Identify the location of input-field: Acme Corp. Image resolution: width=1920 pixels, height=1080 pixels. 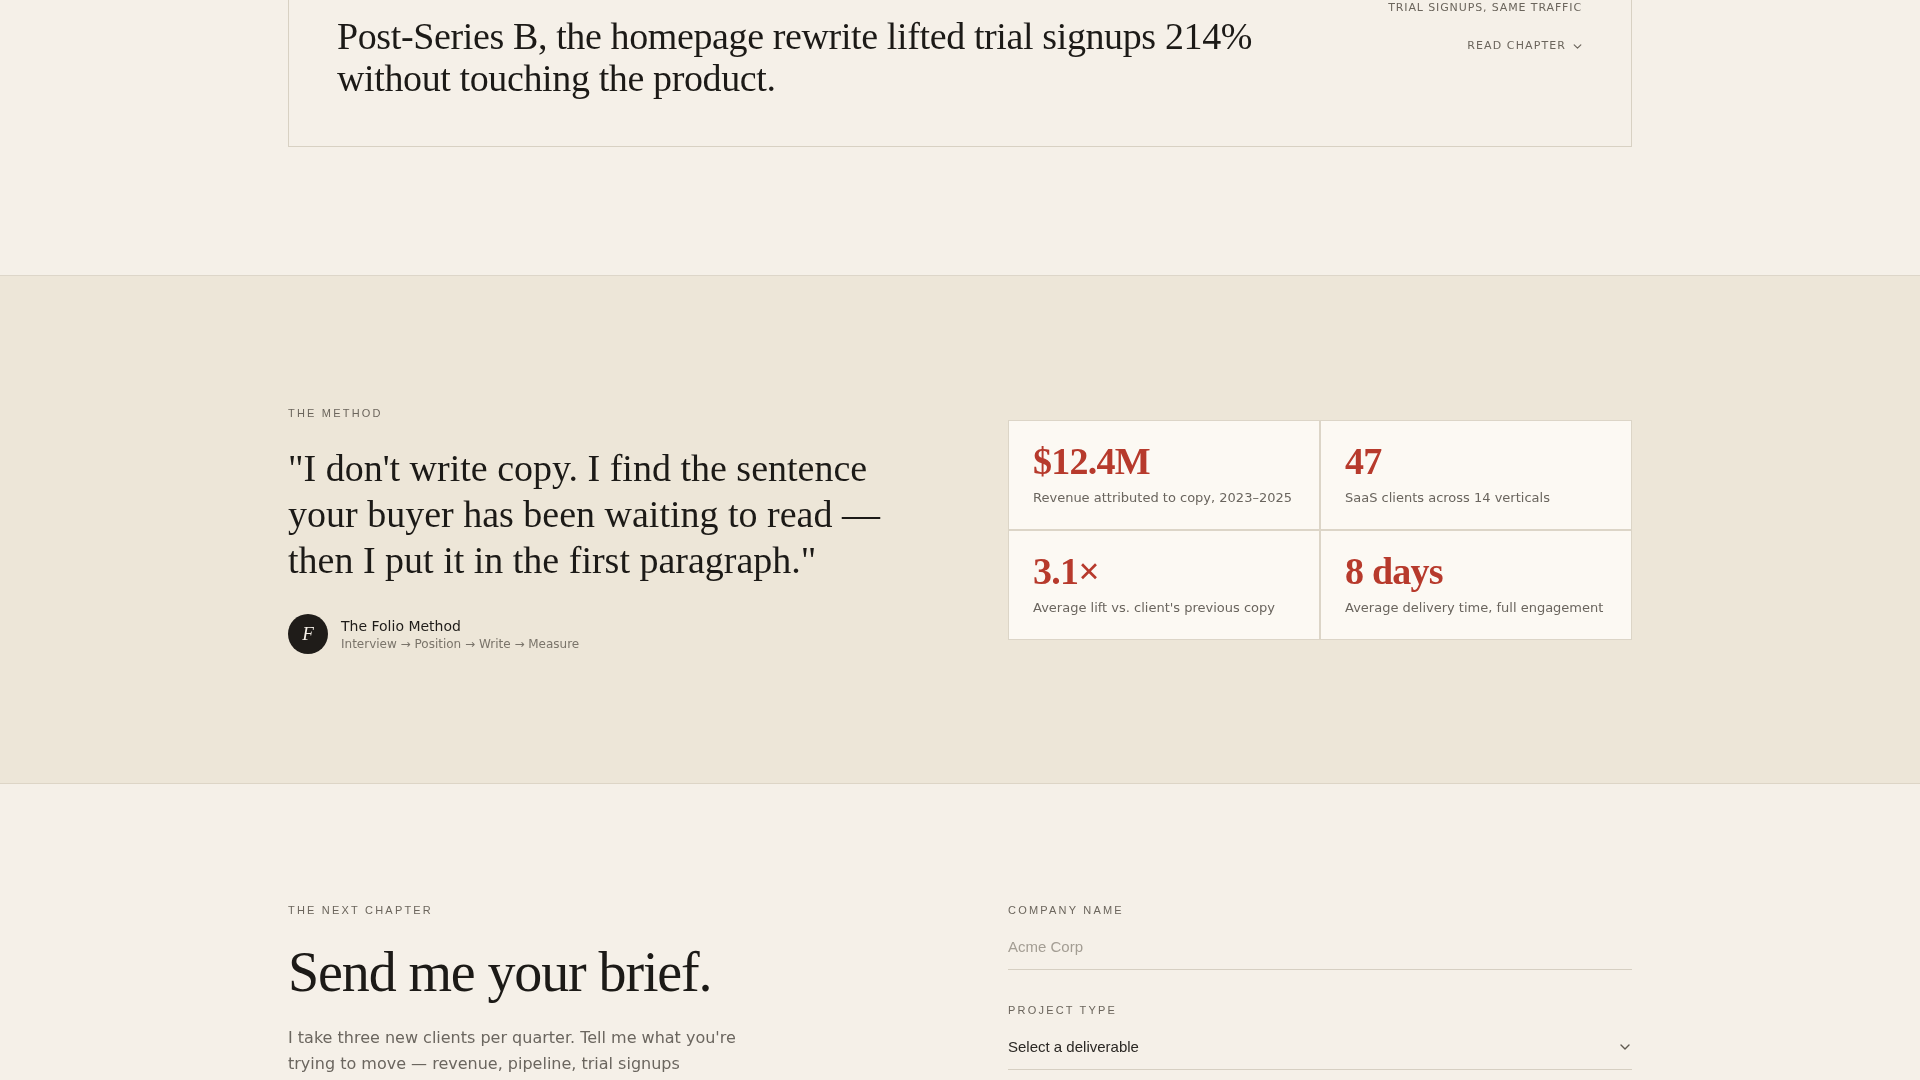
(1320, 949).